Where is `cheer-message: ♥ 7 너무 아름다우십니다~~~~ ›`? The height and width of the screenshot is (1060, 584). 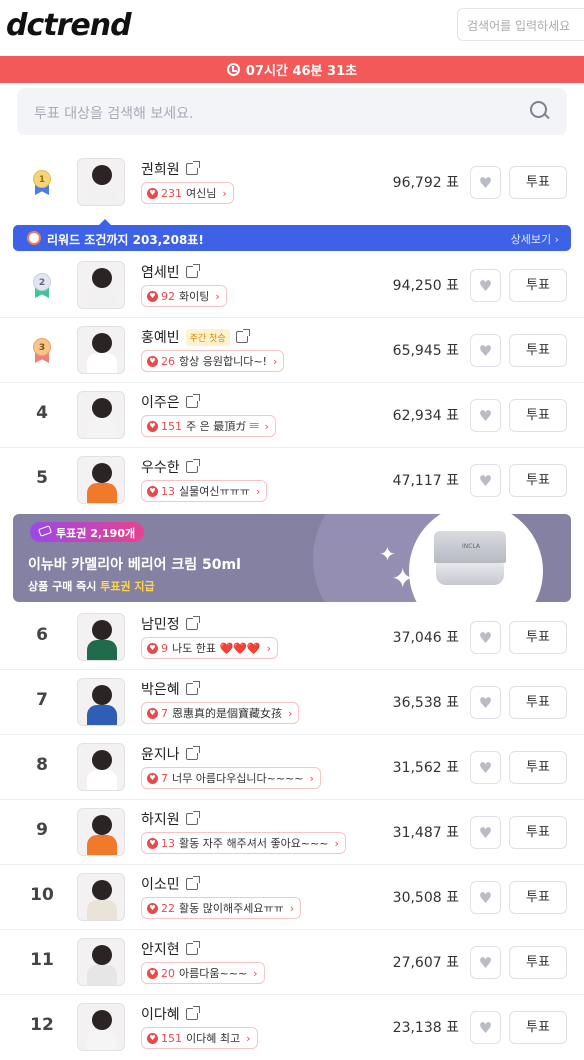 cheer-message: ♥ 7 너무 아름다우십니다~~~~ › is located at coordinates (231, 778).